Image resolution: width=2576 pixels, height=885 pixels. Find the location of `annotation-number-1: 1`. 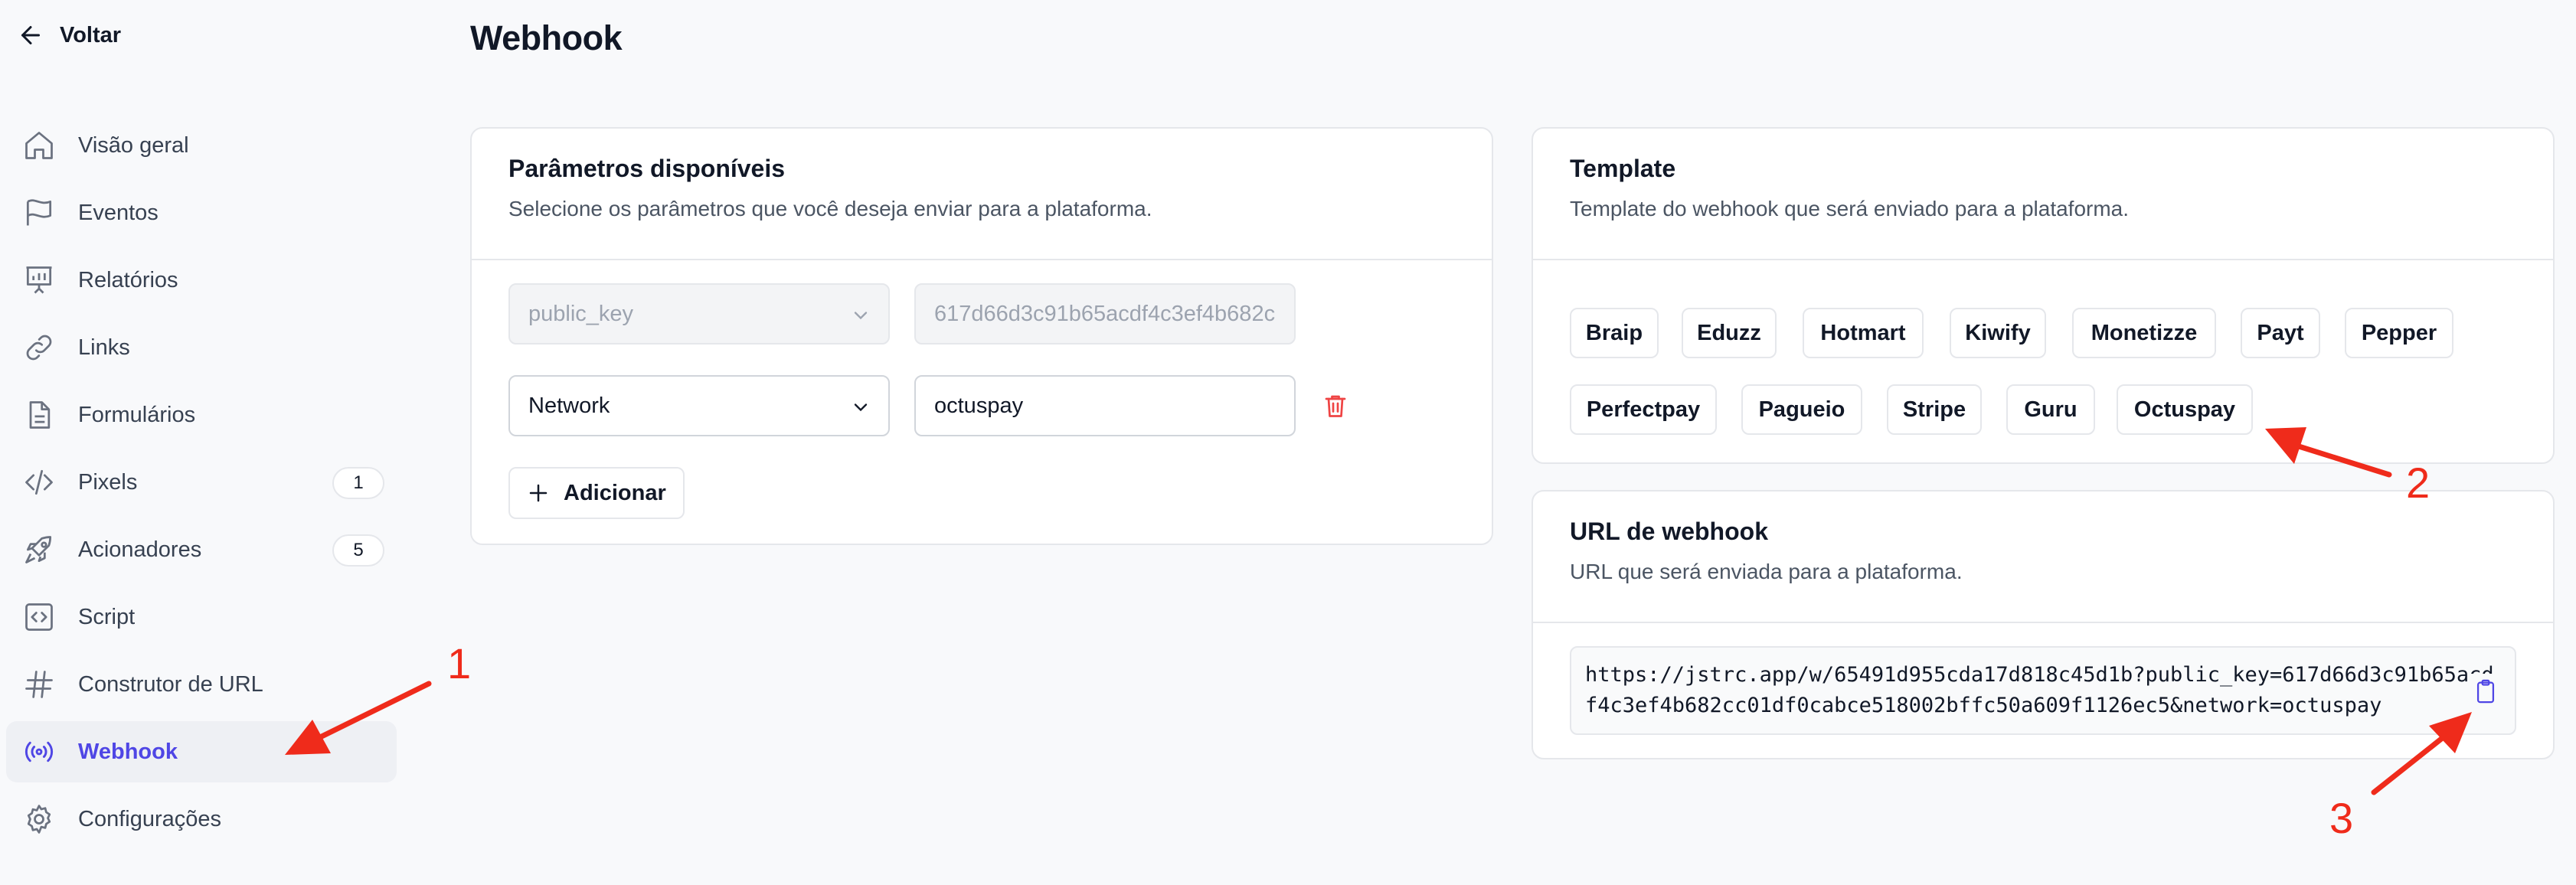

annotation-number-1: 1 is located at coordinates (459, 663).